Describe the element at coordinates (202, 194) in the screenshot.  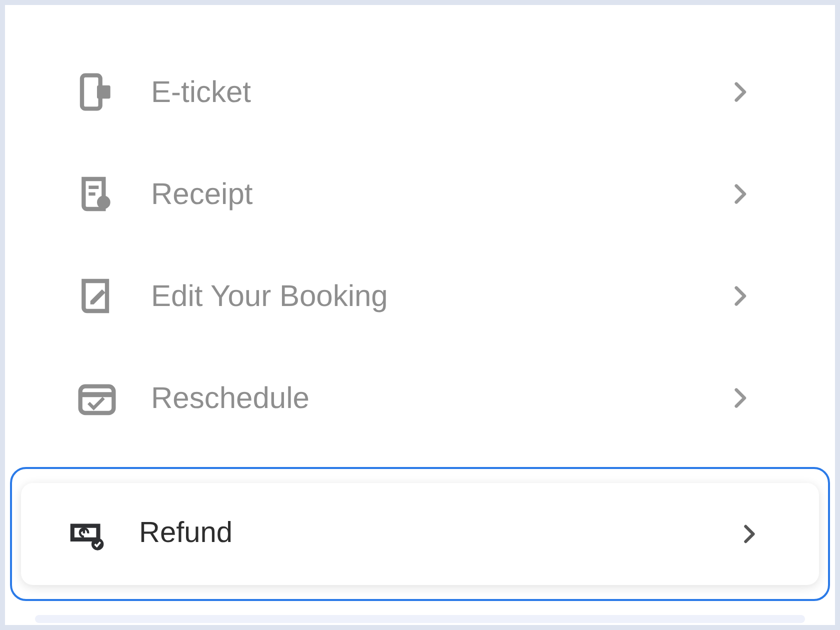
I see `item-label: Receipt` at that location.